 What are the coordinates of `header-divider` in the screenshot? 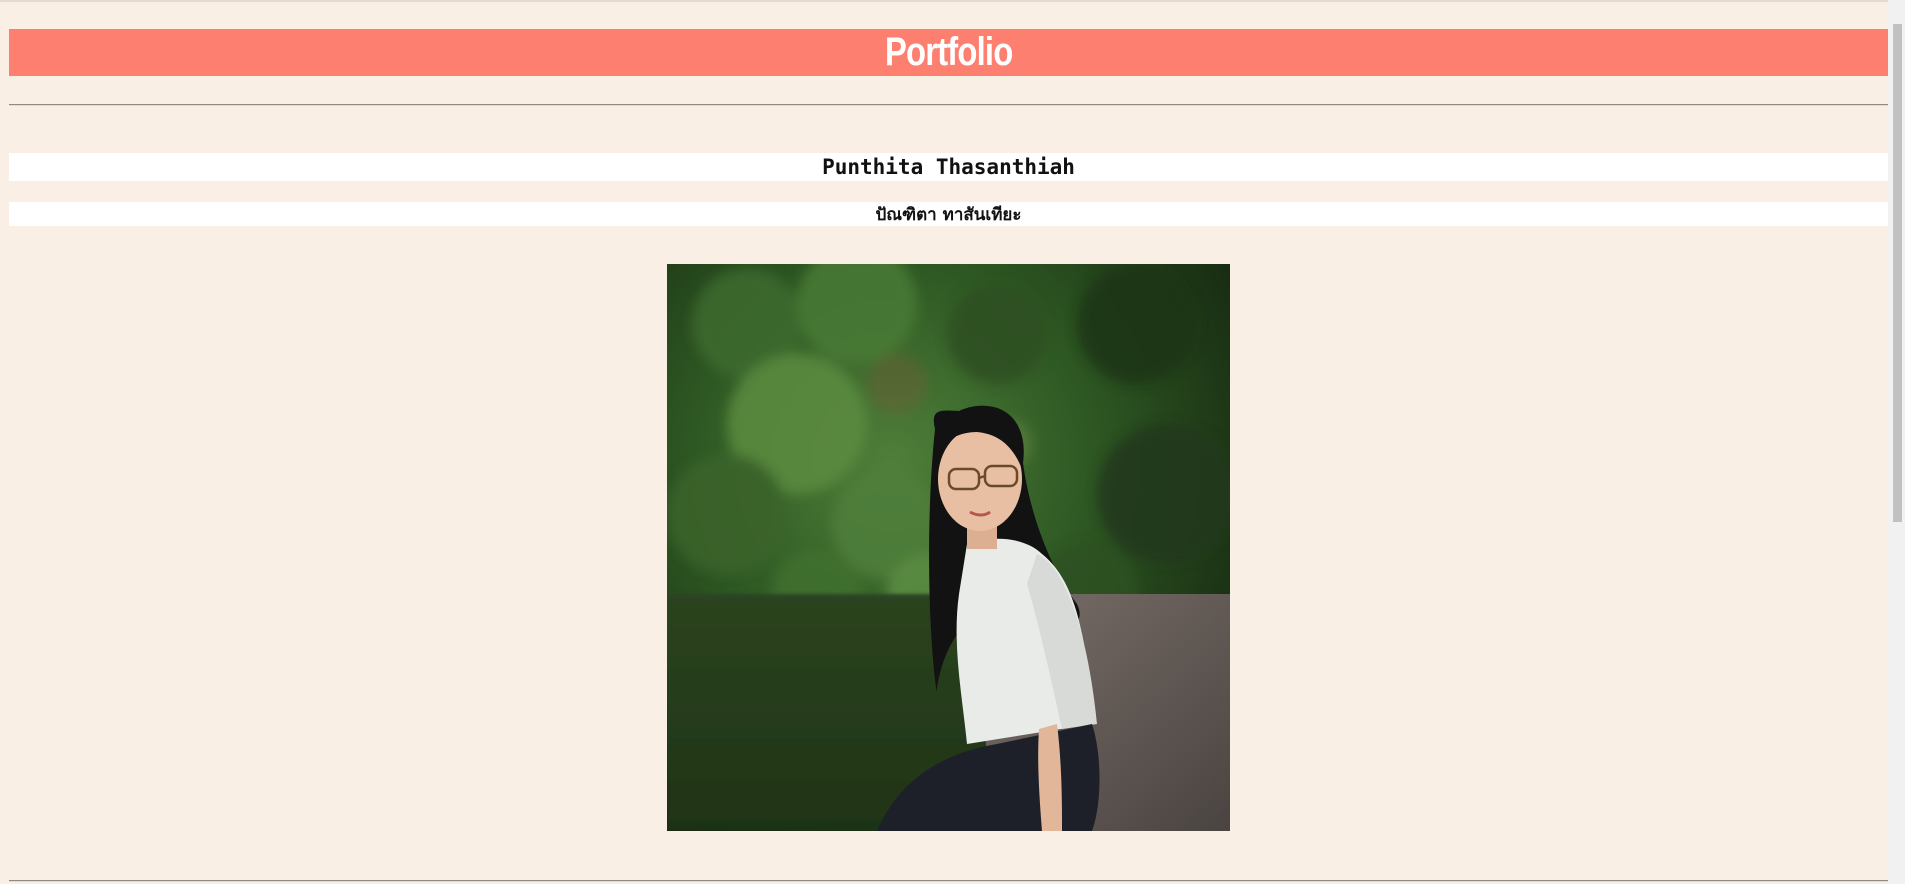 It's located at (948, 105).